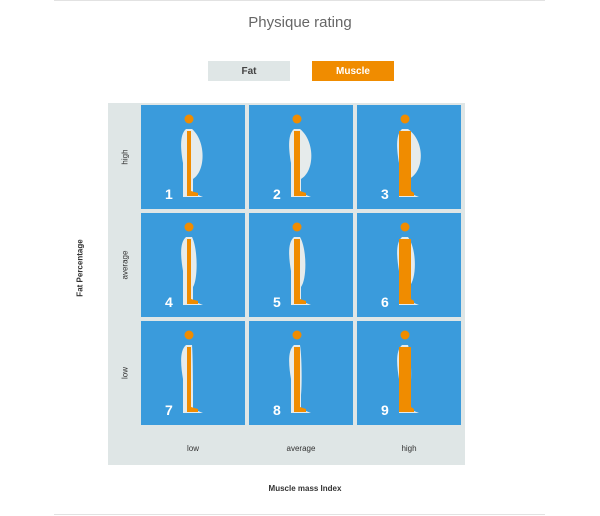 This screenshot has width=600, height=516. What do you see at coordinates (169, 410) in the screenshot?
I see `cell-number: 7` at bounding box center [169, 410].